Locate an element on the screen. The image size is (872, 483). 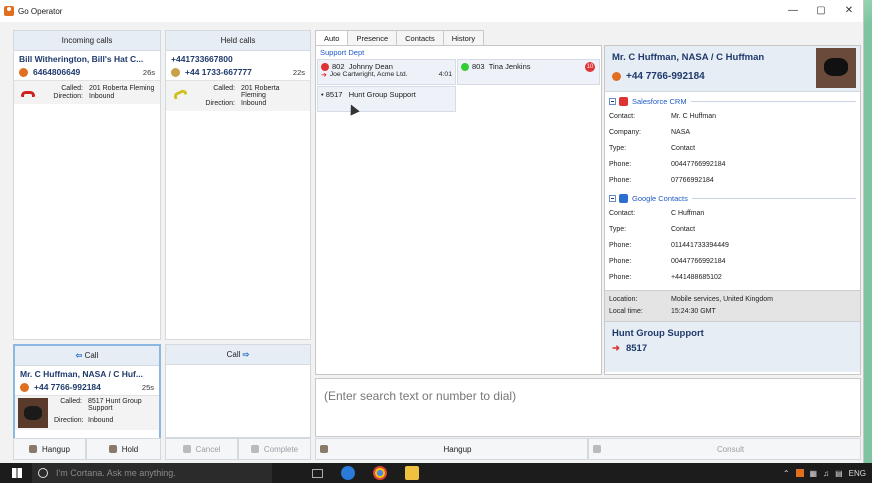
current-duration: 25s is located at coordinates (147, 387).